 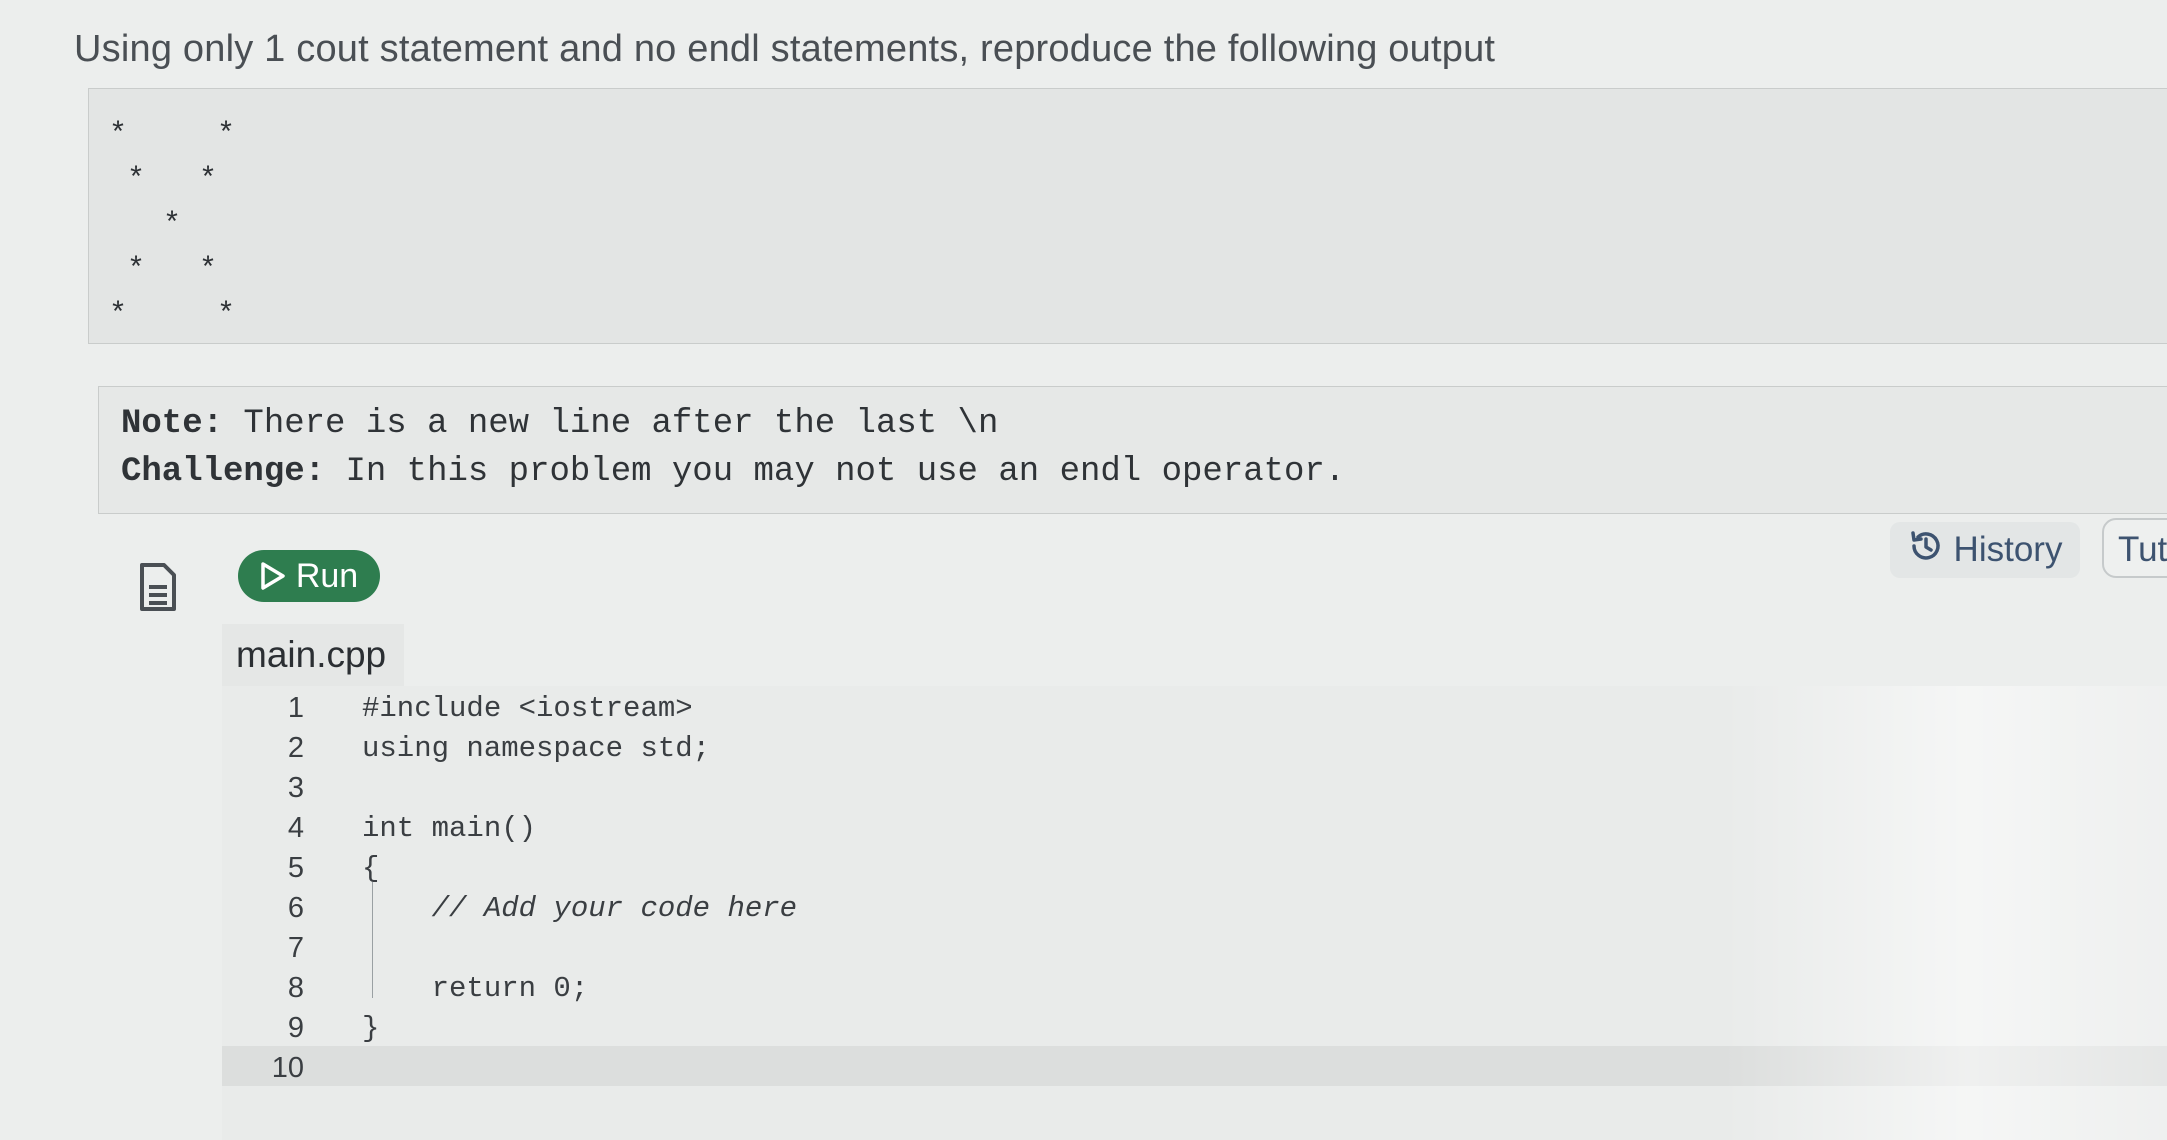 What do you see at coordinates (579, 908) in the screenshot?
I see `line-code-comment: // Add your code here` at bounding box center [579, 908].